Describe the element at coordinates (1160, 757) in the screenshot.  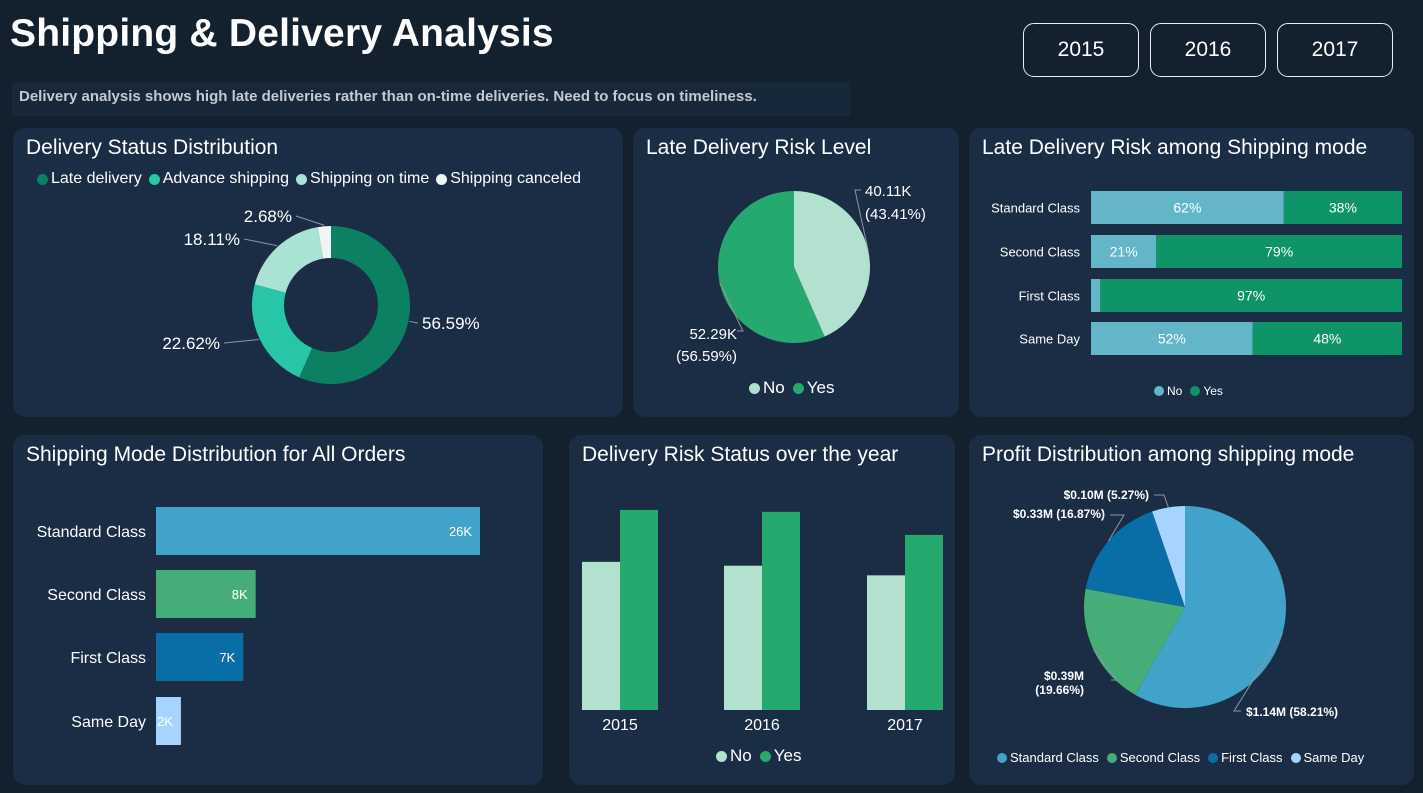
I see `legend-label: Second Class` at that location.